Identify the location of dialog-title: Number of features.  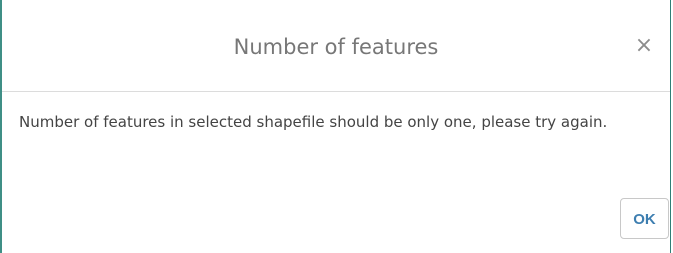
(336, 47).